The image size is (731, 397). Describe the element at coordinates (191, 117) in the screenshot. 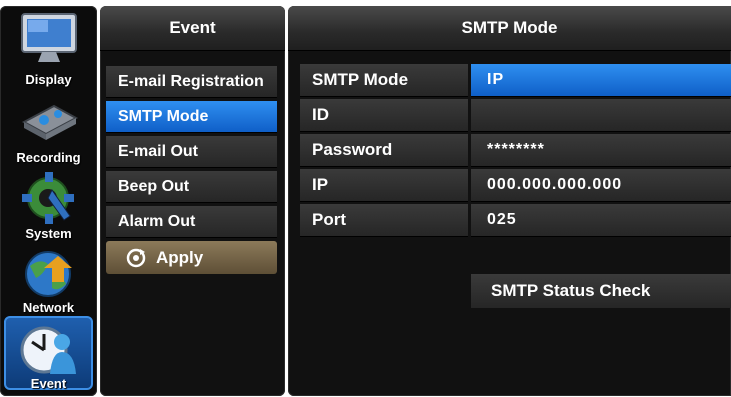

I see `menu-item-smtp-mode: SMTP Mode` at that location.